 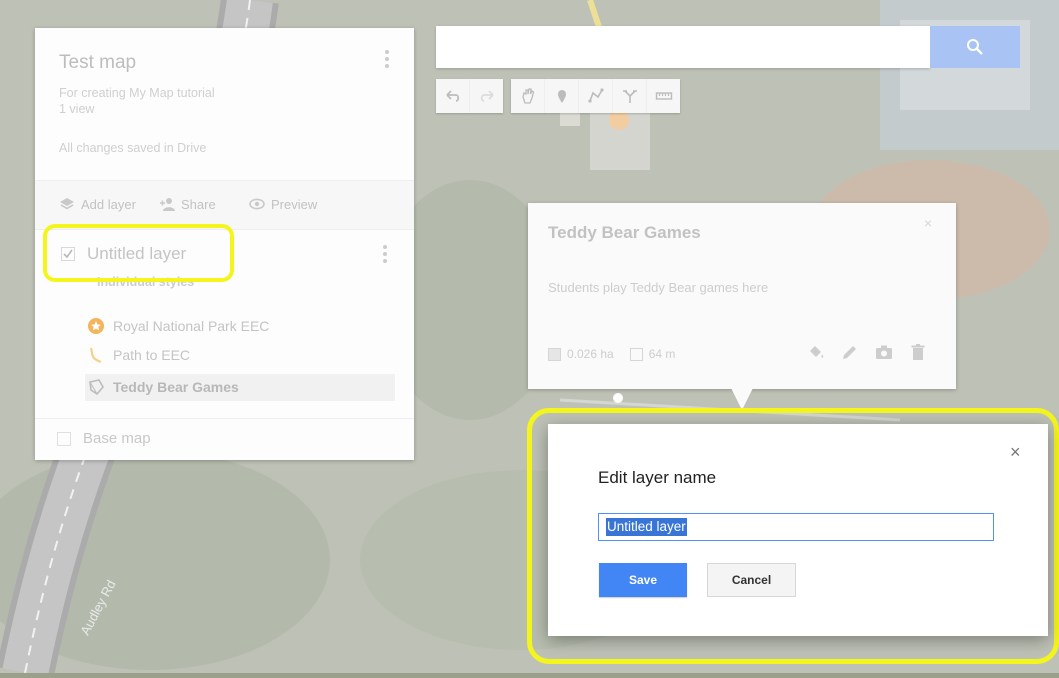 I want to click on undo-icon, so click(x=452, y=96).